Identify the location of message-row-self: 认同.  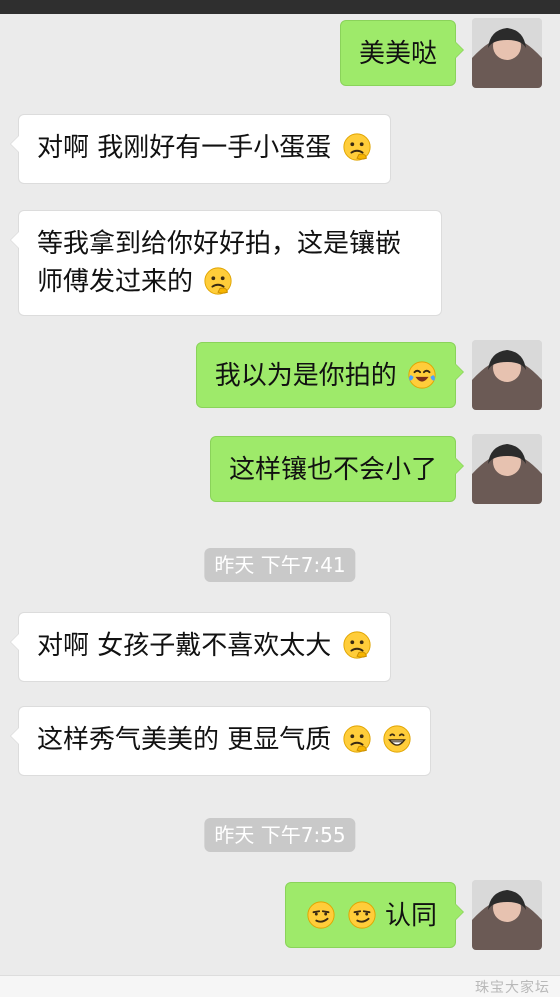
(280, 916).